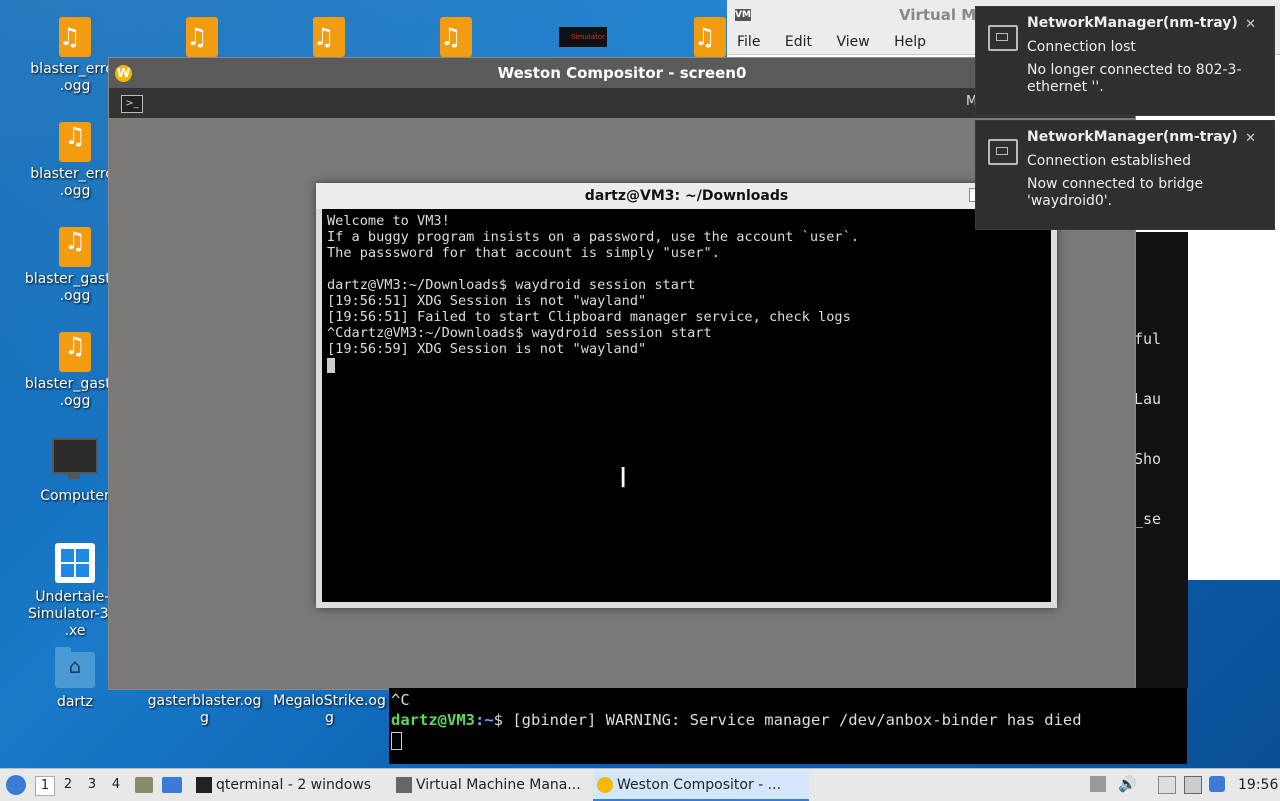 The height and width of the screenshot is (801, 1280). I want to click on notification-summary: Connection lost, so click(1081, 47).